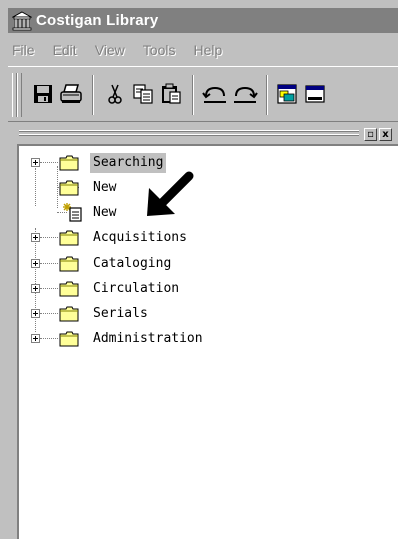  I want to click on cut-icon, so click(115, 94).